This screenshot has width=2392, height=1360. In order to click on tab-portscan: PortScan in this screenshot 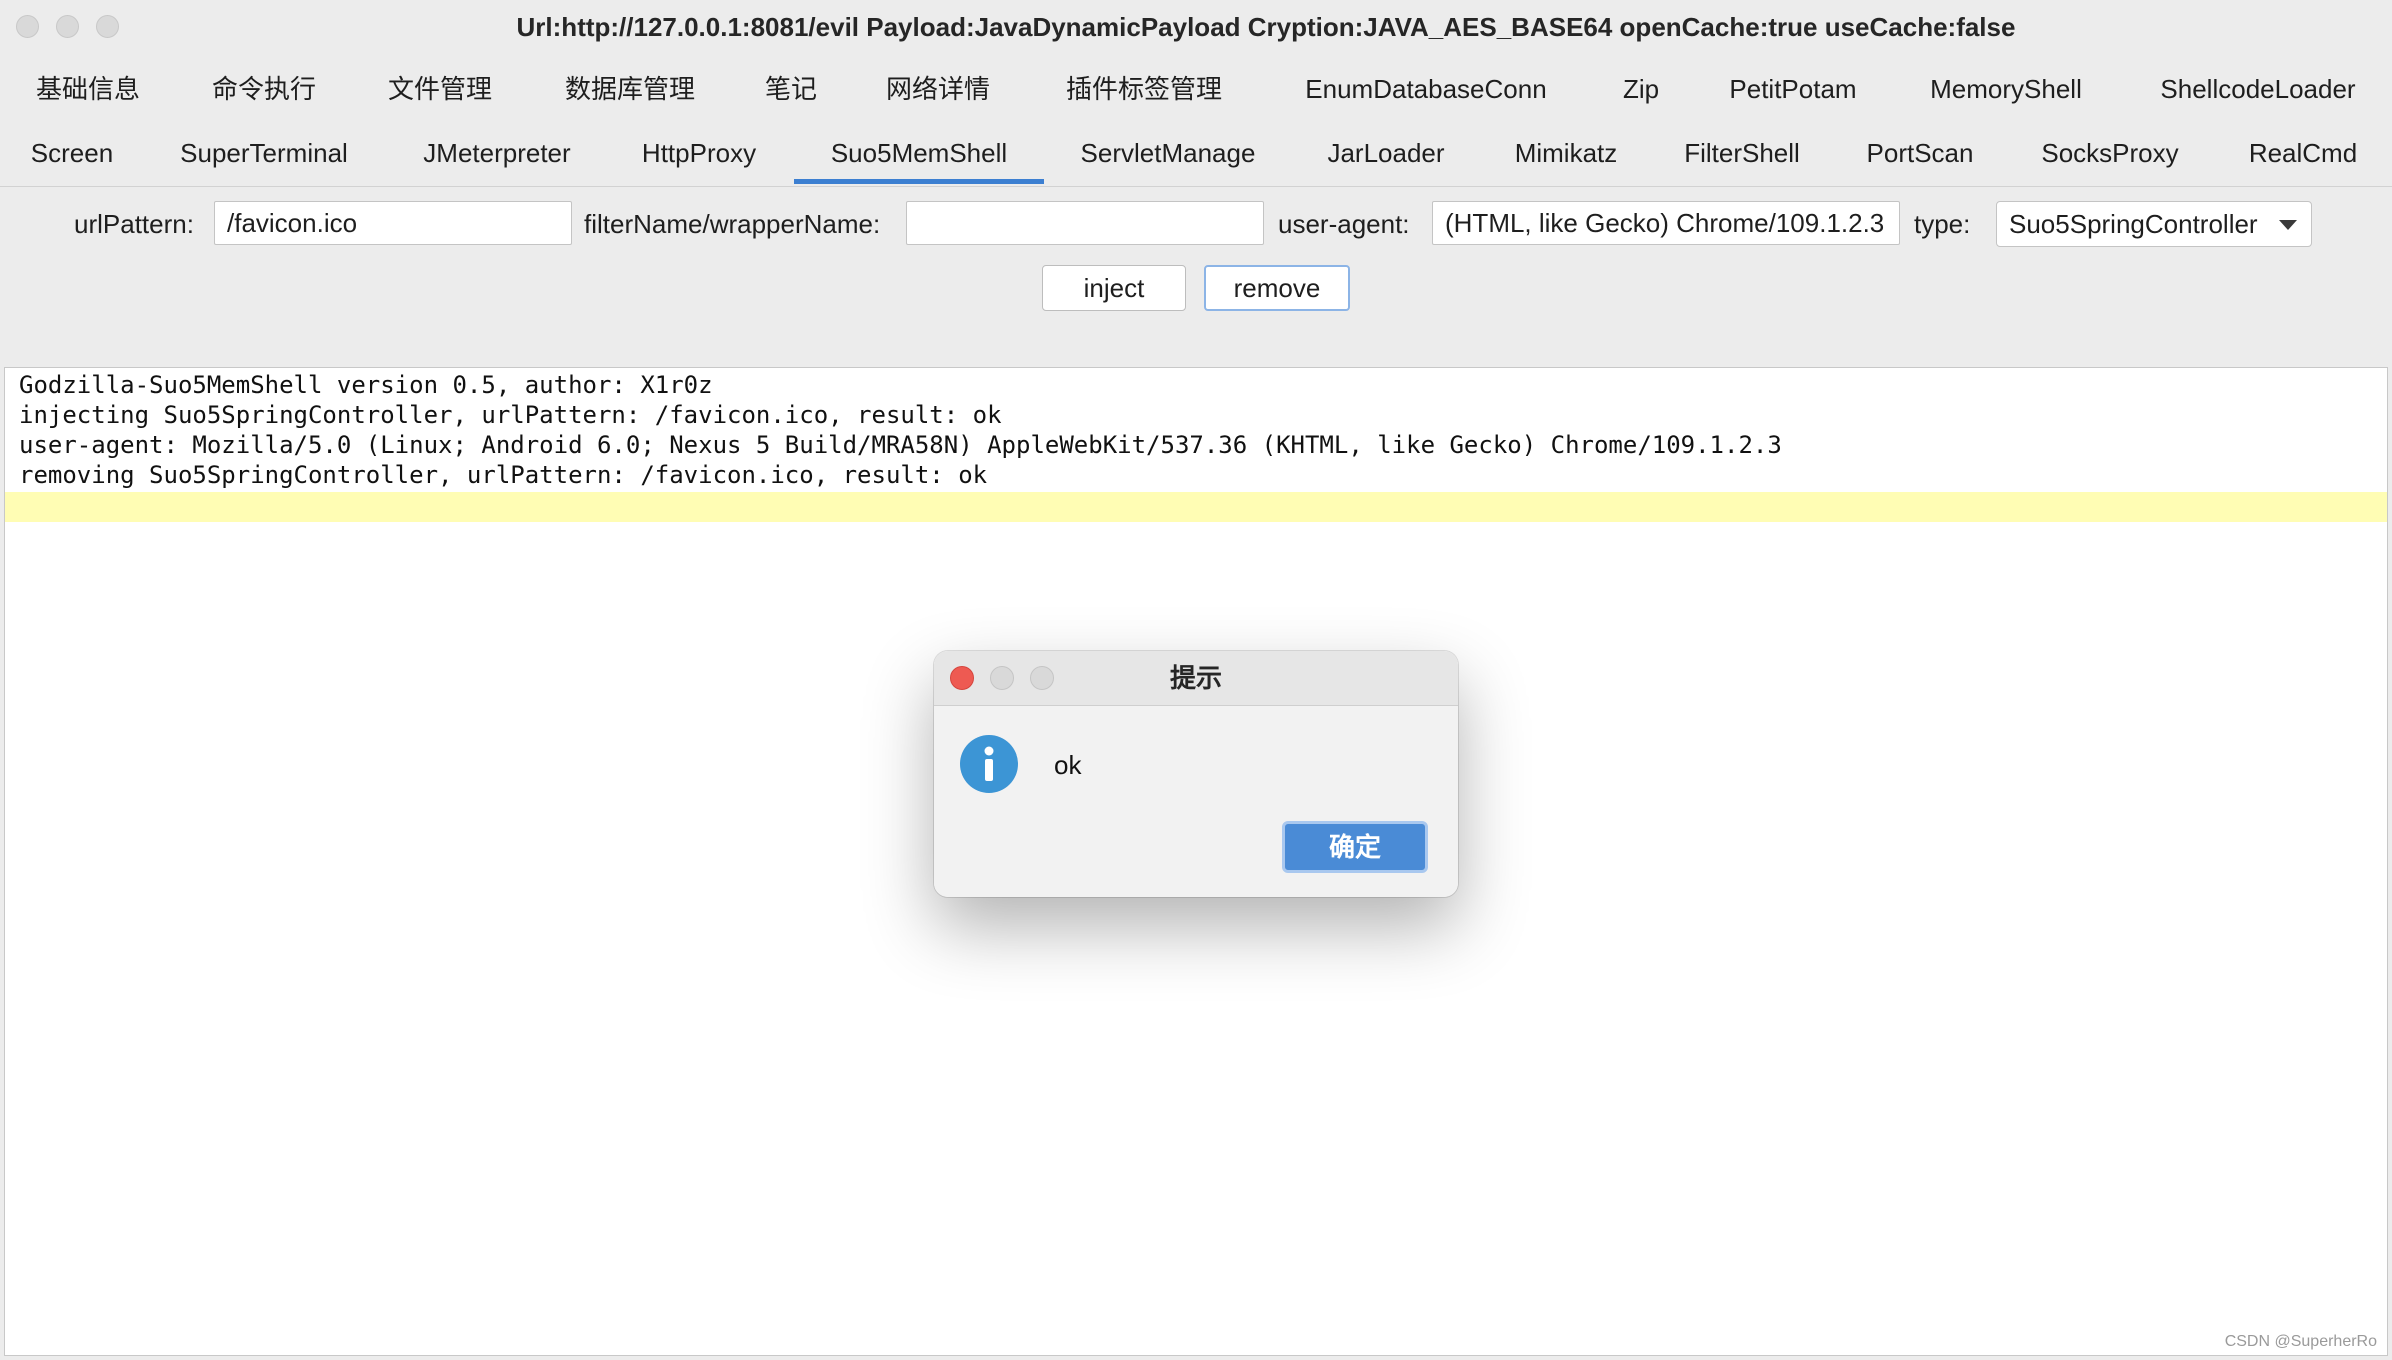, I will do `click(1920, 153)`.